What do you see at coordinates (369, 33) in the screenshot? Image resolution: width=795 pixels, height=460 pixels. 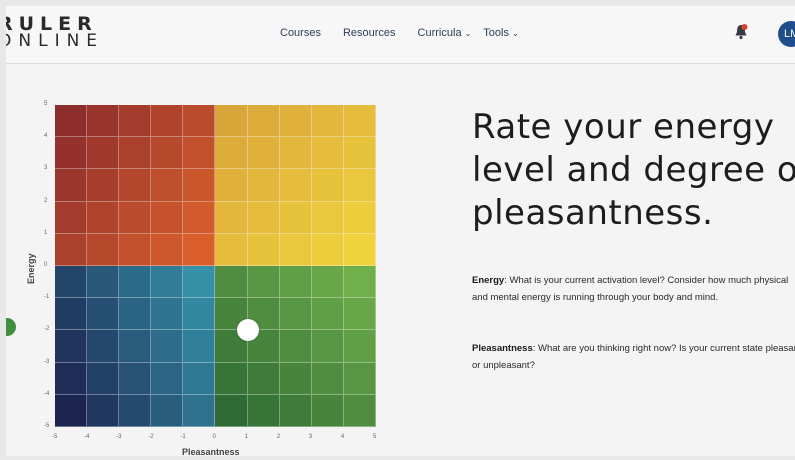 I see `nav-resources: Resources` at bounding box center [369, 33].